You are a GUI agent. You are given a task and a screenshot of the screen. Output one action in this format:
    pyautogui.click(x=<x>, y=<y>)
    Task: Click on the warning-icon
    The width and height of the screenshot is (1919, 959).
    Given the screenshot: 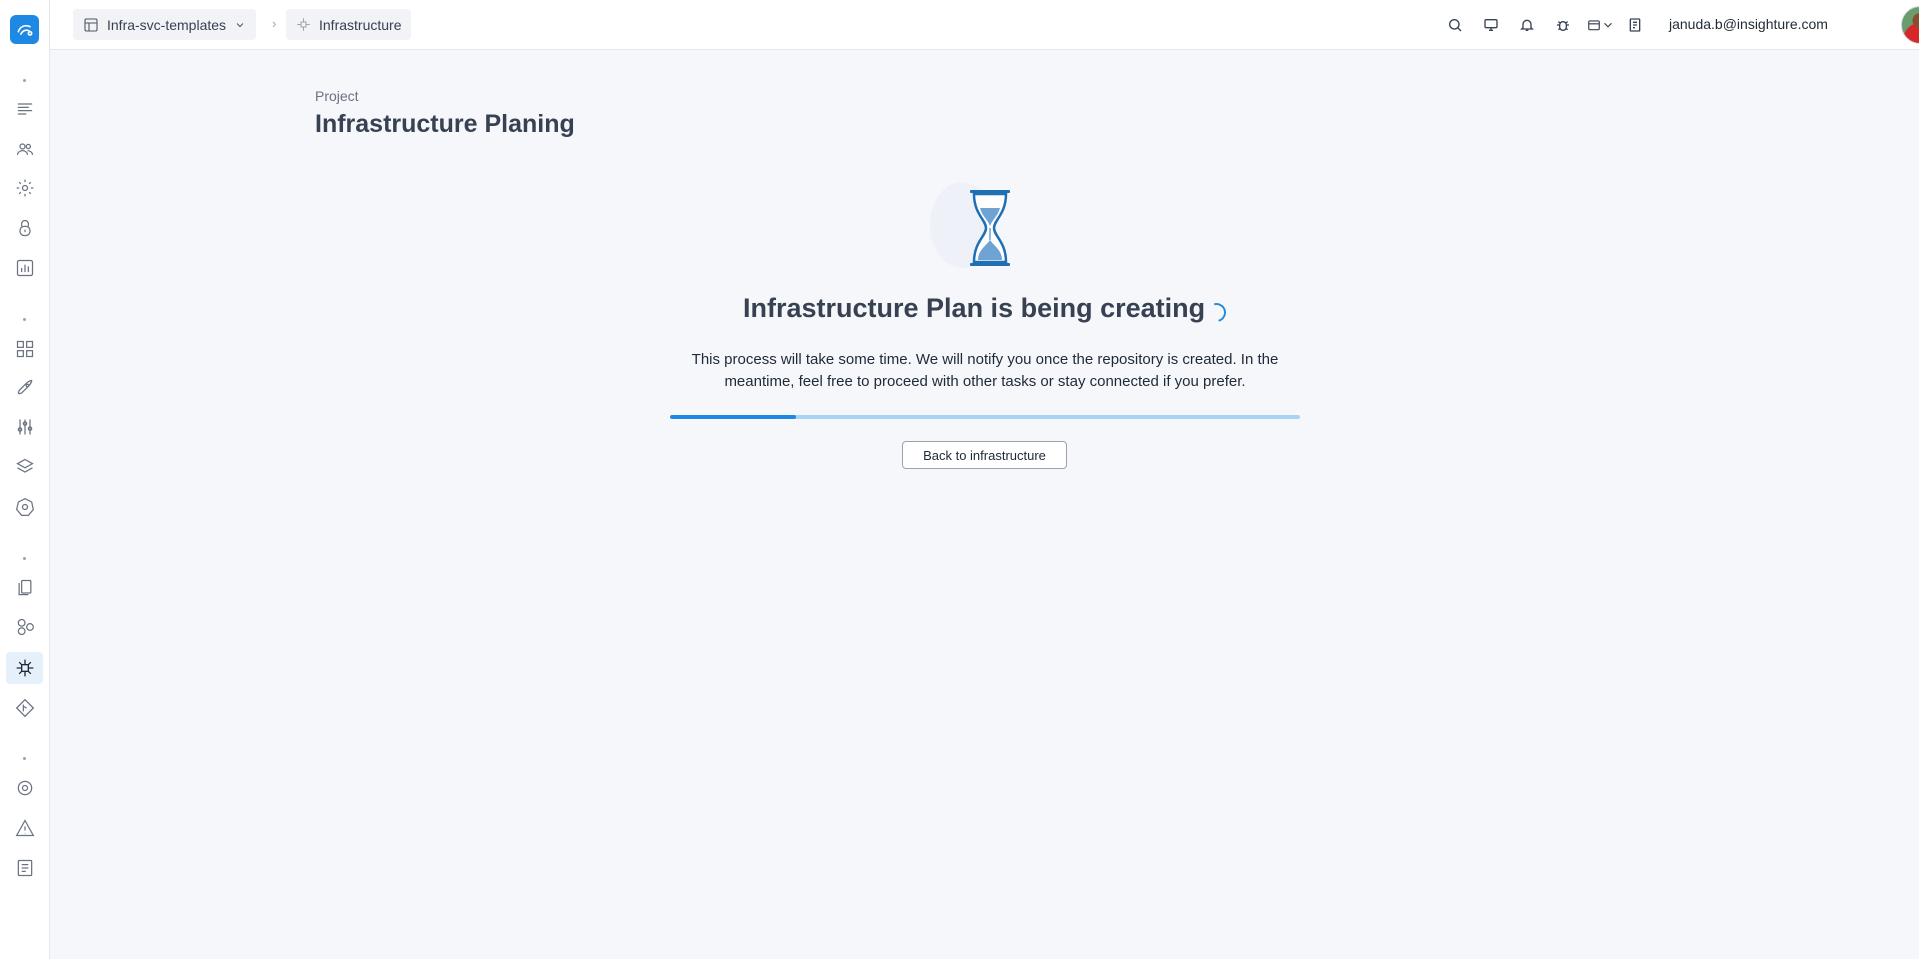 What is the action you would take?
    pyautogui.click(x=24, y=828)
    